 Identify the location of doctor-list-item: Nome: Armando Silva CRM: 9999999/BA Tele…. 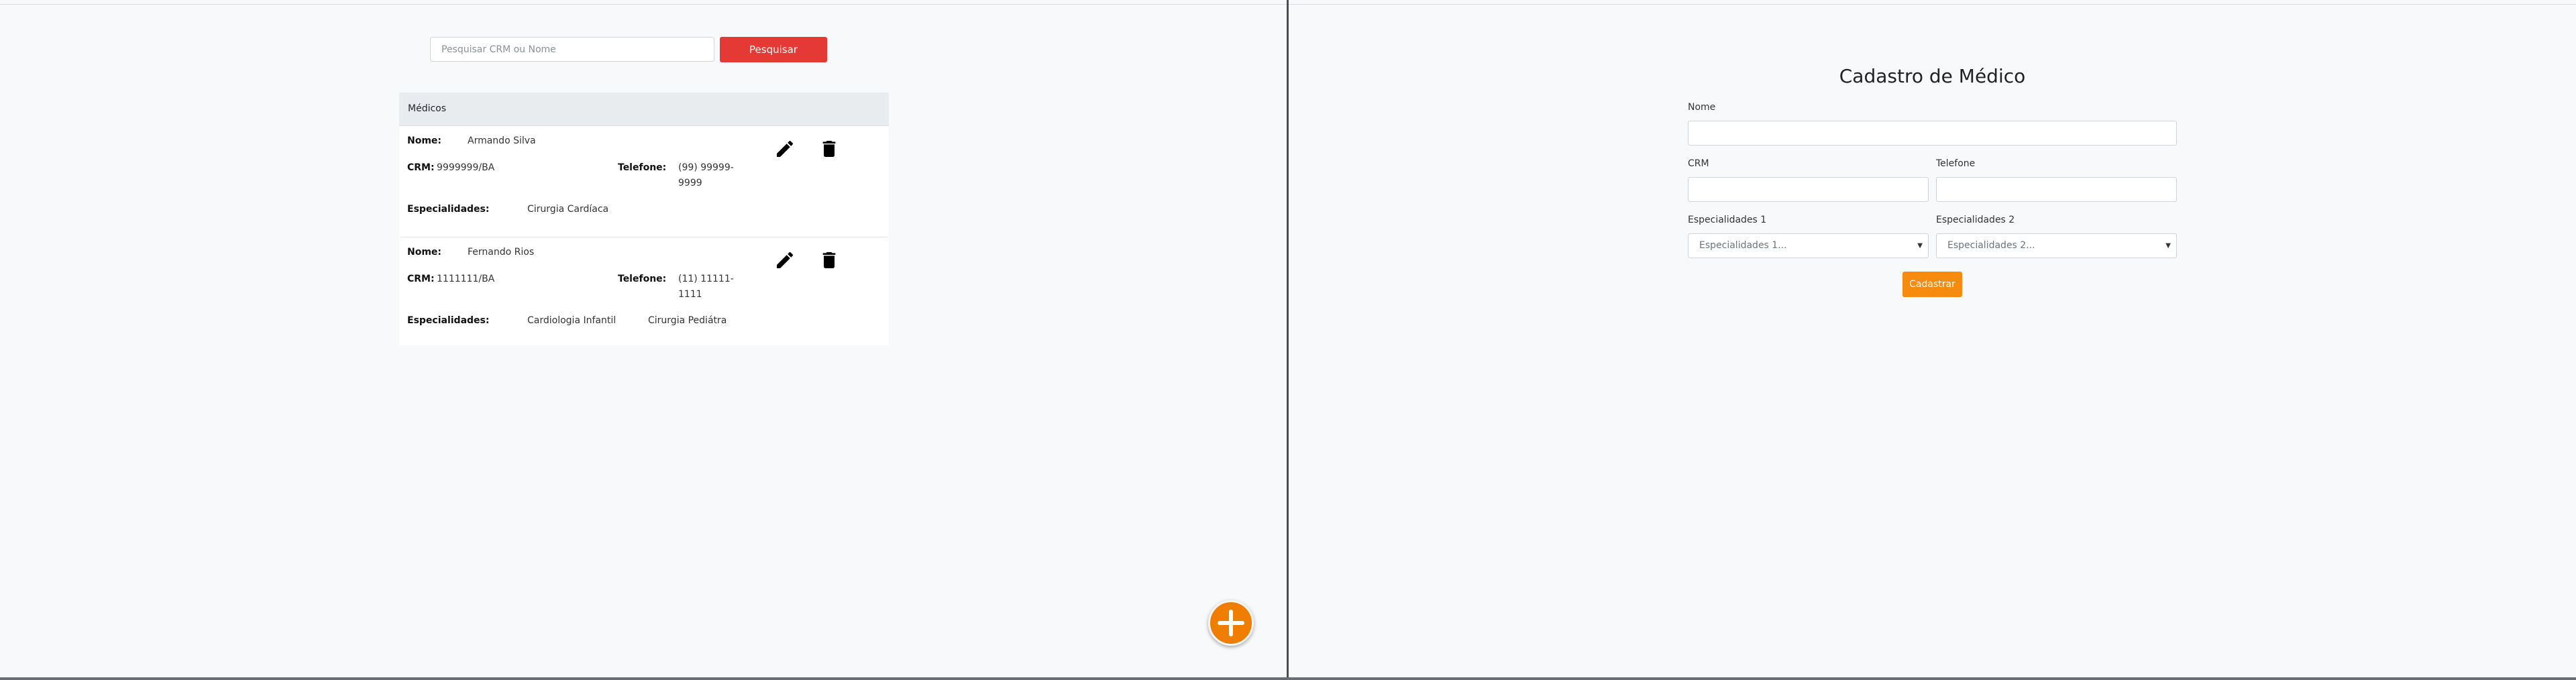
(644, 181).